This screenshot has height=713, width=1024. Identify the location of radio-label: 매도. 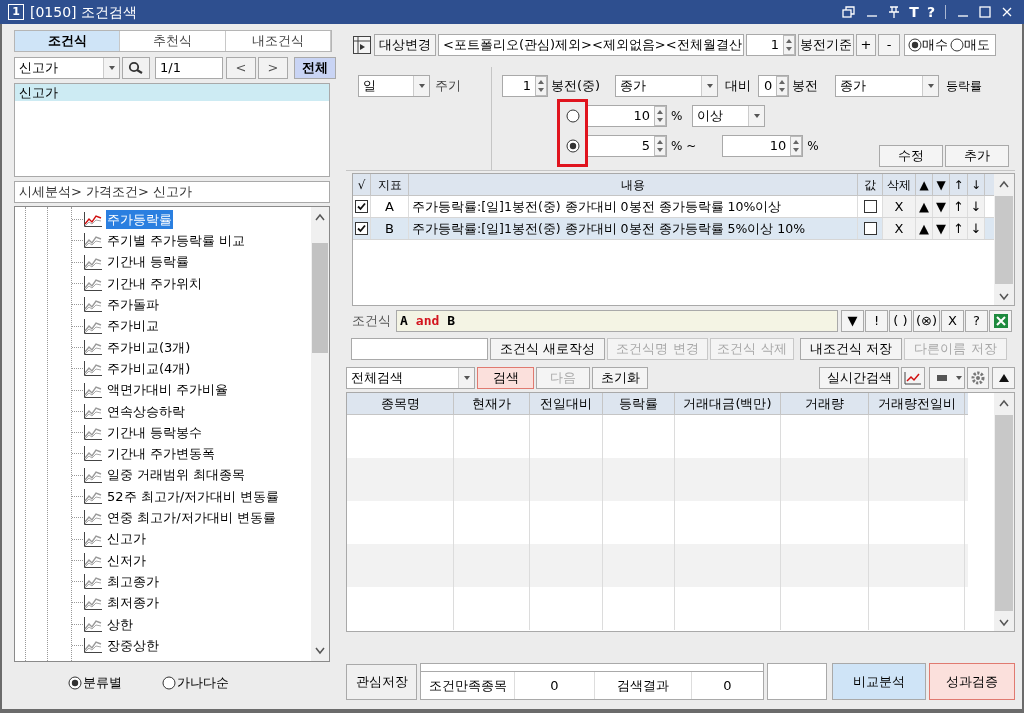
(977, 45).